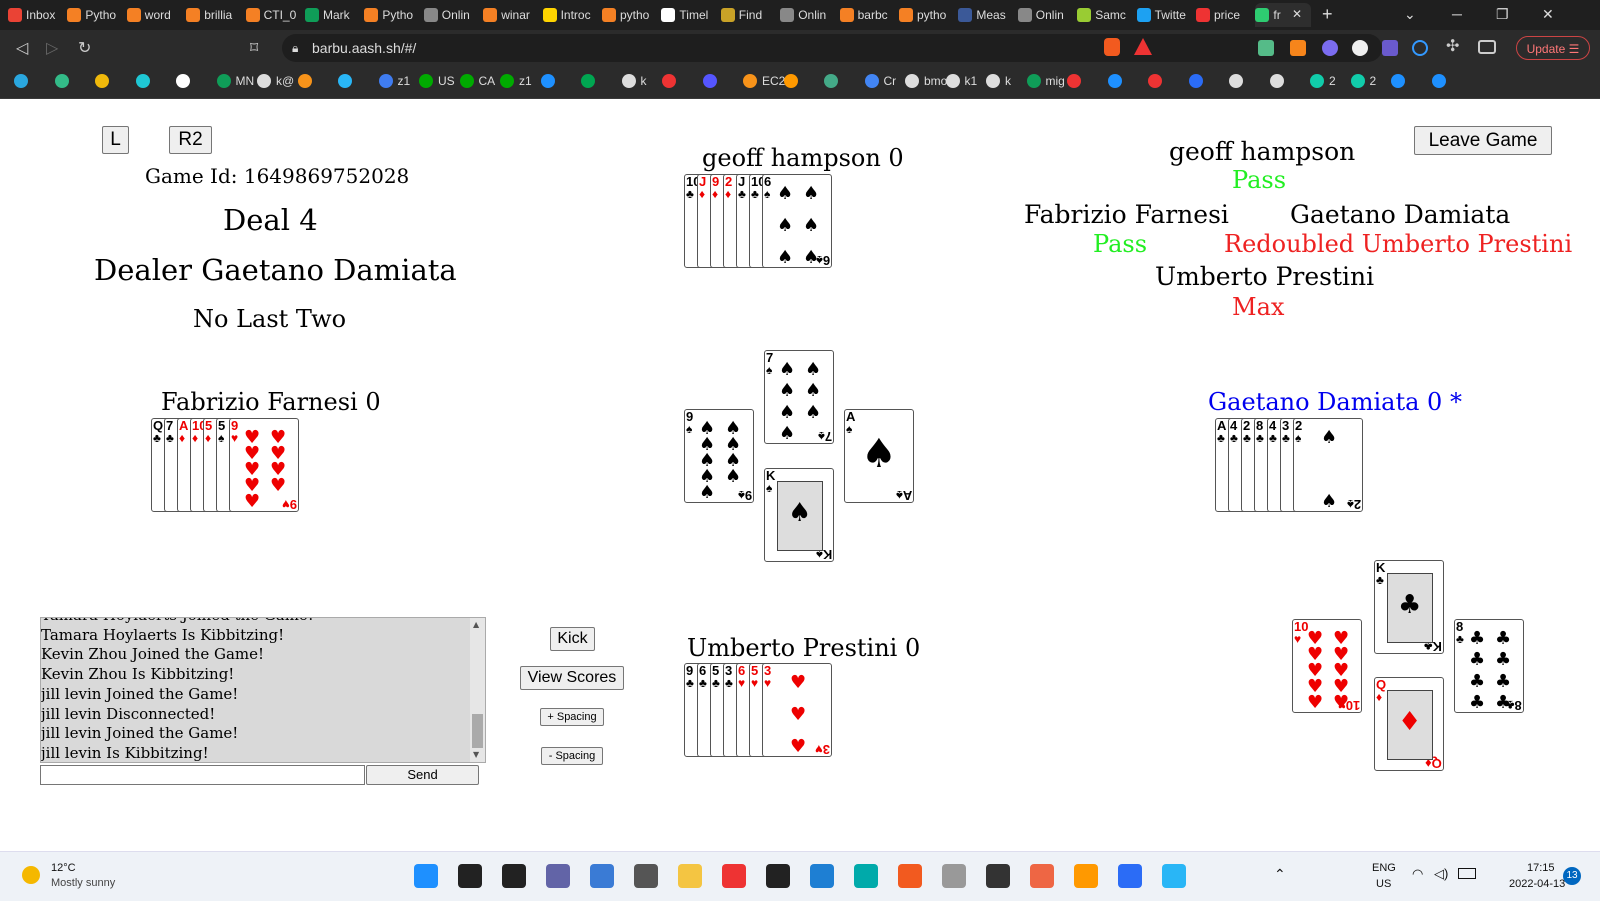  What do you see at coordinates (476, 624) in the screenshot?
I see `scroll-up-icon: ▲` at bounding box center [476, 624].